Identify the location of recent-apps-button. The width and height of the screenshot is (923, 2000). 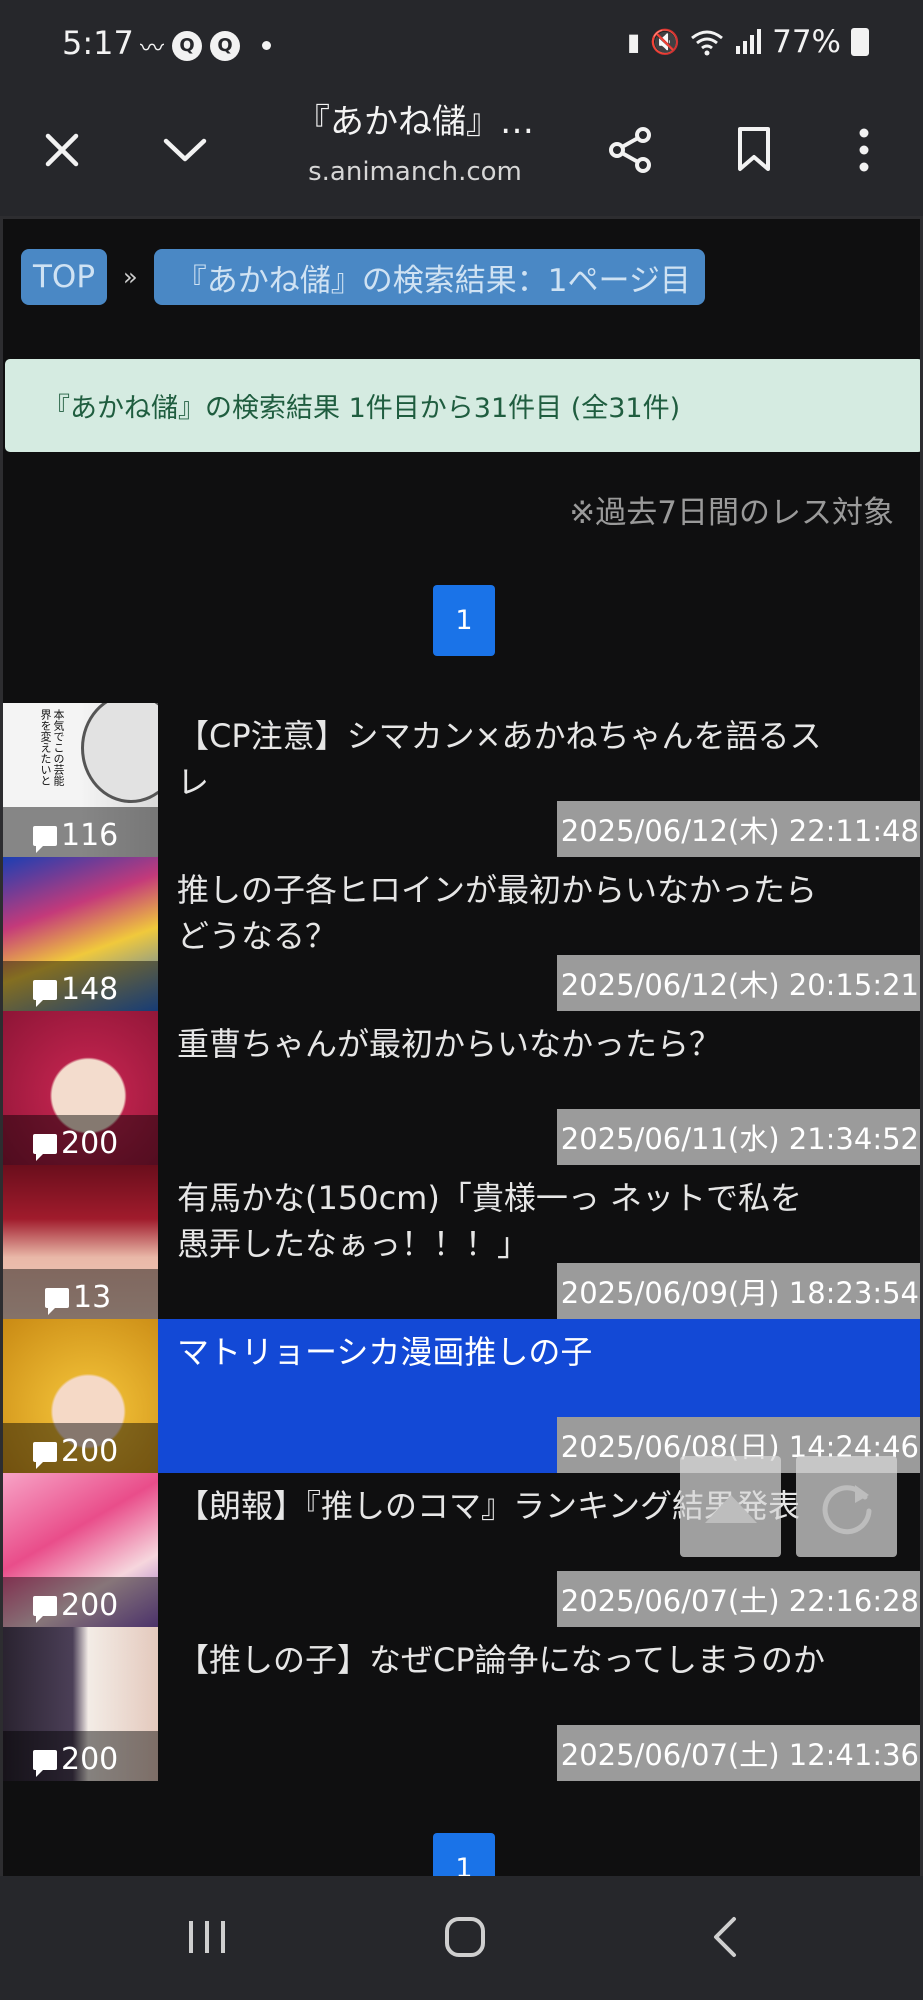
(207, 1937).